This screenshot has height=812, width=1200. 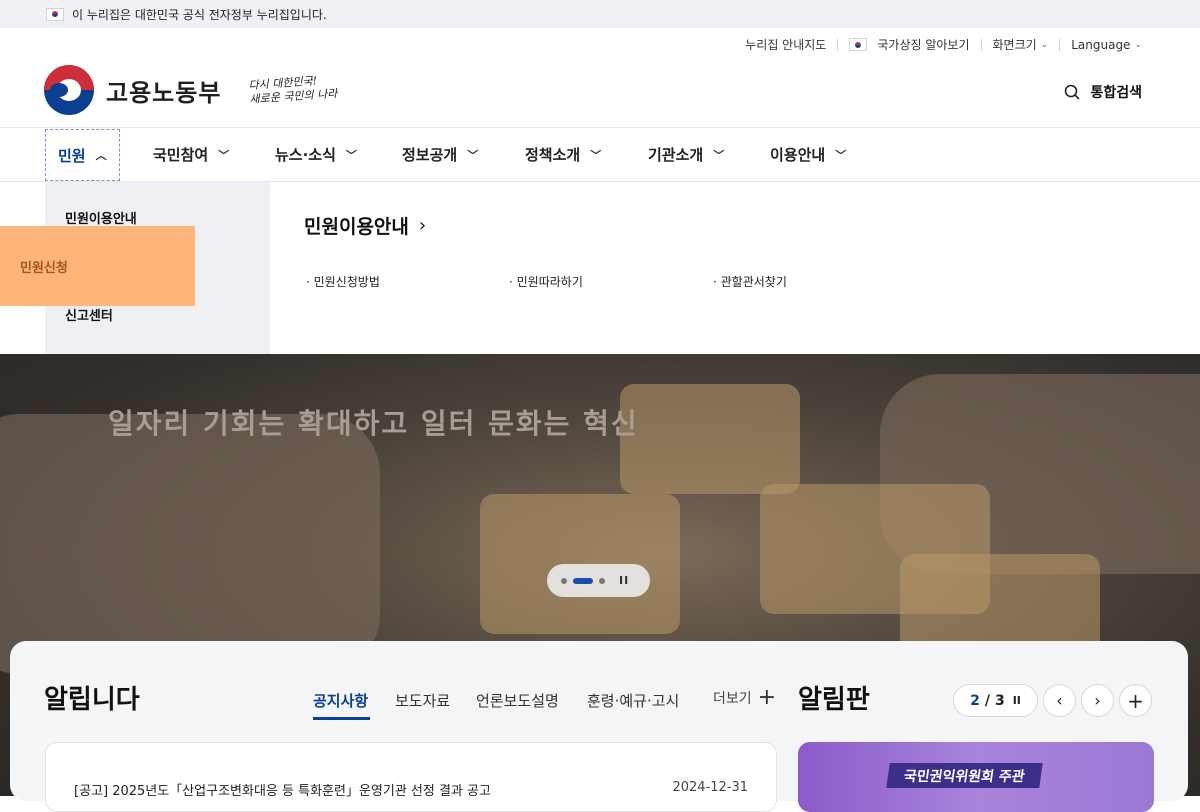 What do you see at coordinates (546, 281) in the screenshot?
I see `submenu-link-walkthrough: · 민원따라하기` at bounding box center [546, 281].